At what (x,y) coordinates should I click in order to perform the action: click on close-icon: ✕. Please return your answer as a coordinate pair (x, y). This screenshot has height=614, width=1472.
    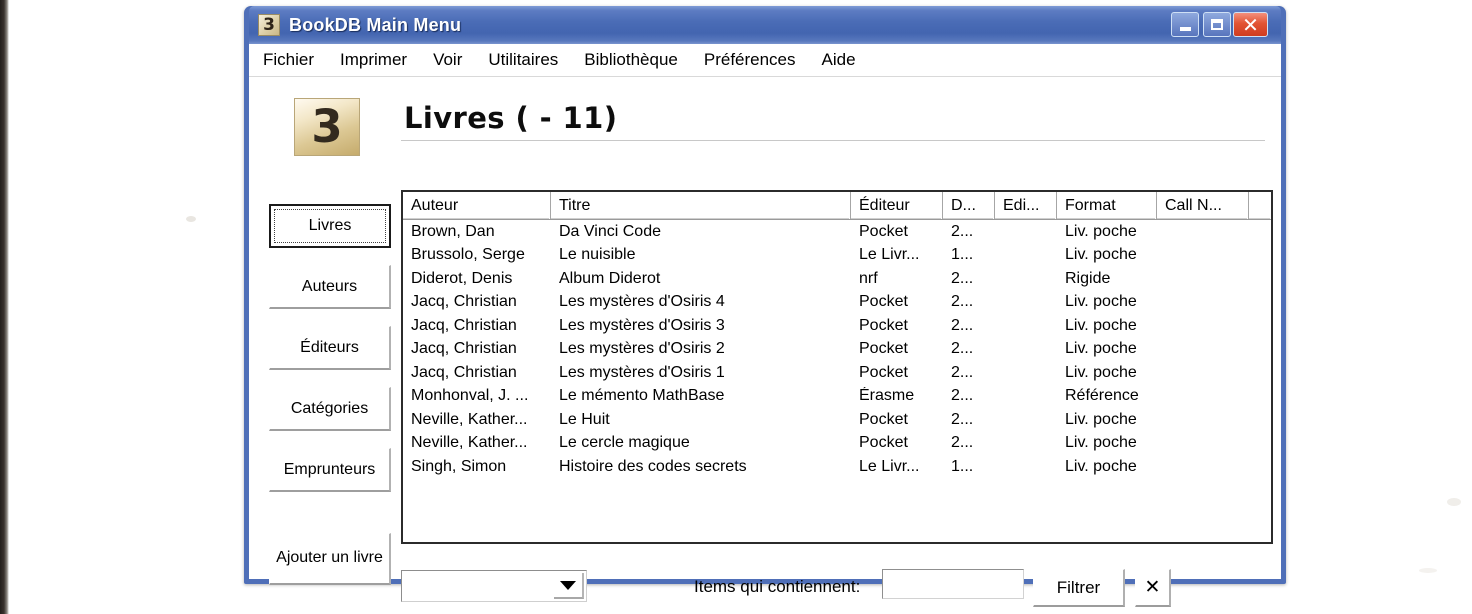
    Looking at the image, I should click on (1152, 587).